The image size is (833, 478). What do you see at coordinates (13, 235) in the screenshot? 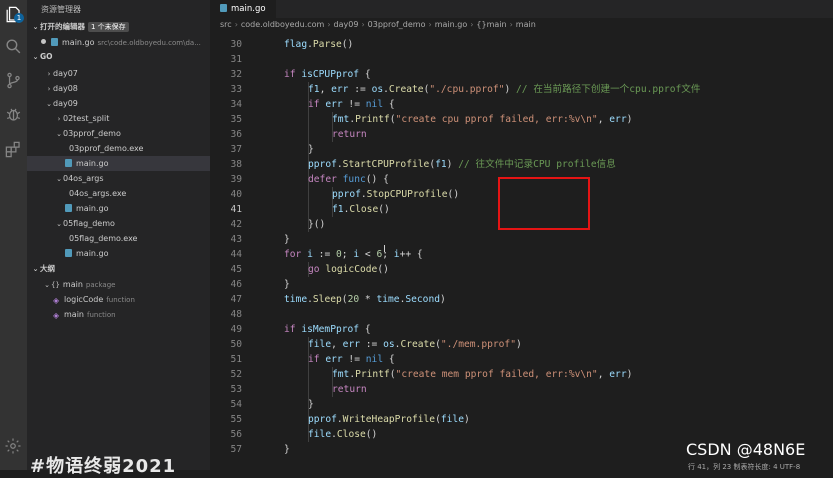
I see `activity-bar: 1` at bounding box center [13, 235].